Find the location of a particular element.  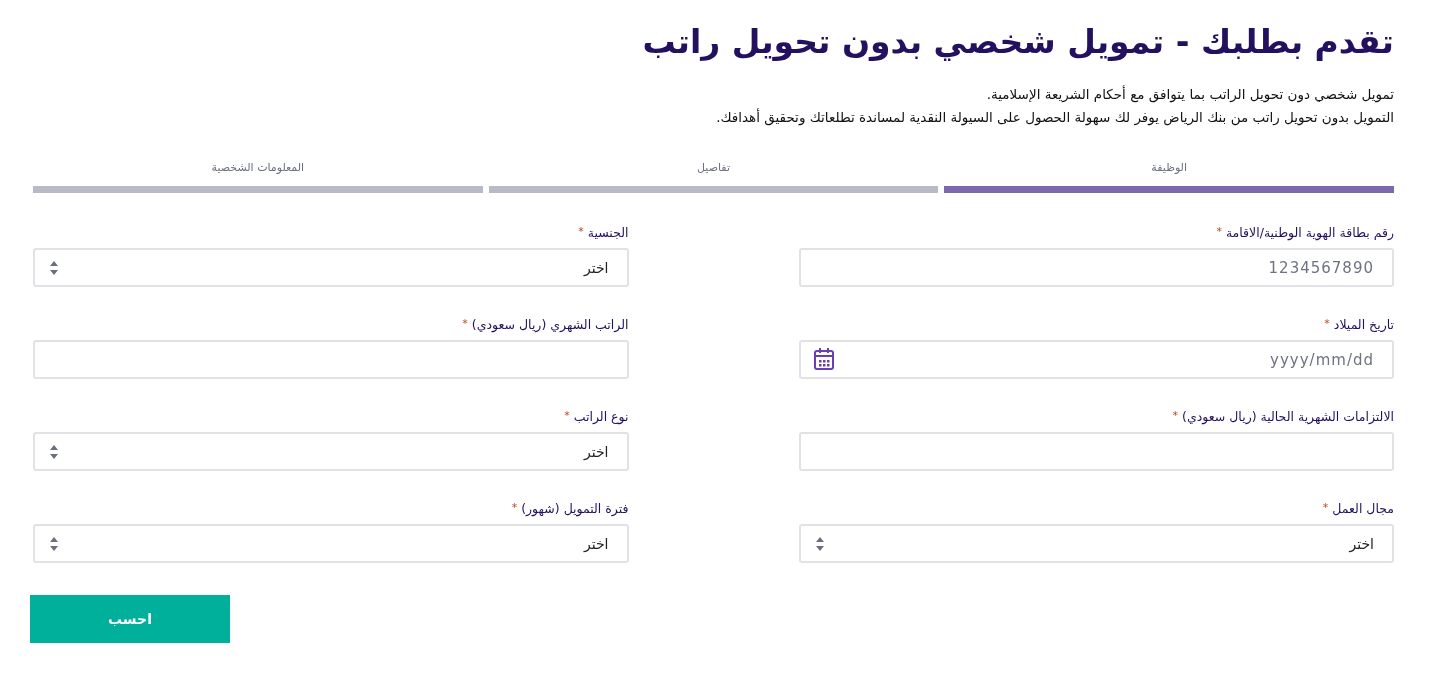

intro-text: تمويل شخصي دون تحويل الراتب بما يتوافق مع أحكام الشريعة الإسلامية. is located at coordinates (1189, 94).